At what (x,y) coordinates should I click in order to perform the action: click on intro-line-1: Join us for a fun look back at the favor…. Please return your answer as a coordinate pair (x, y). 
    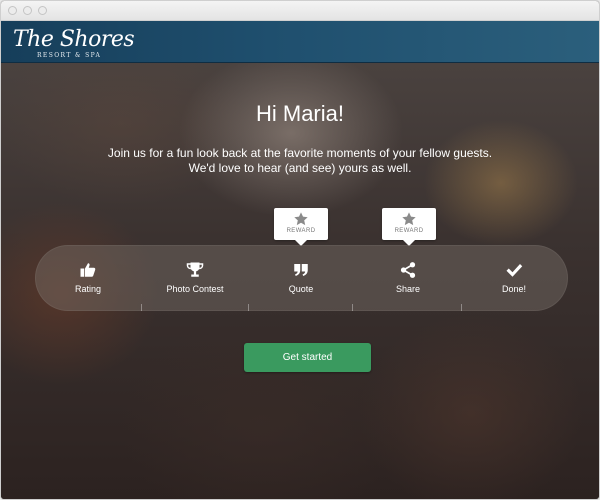
    Looking at the image, I should click on (300, 153).